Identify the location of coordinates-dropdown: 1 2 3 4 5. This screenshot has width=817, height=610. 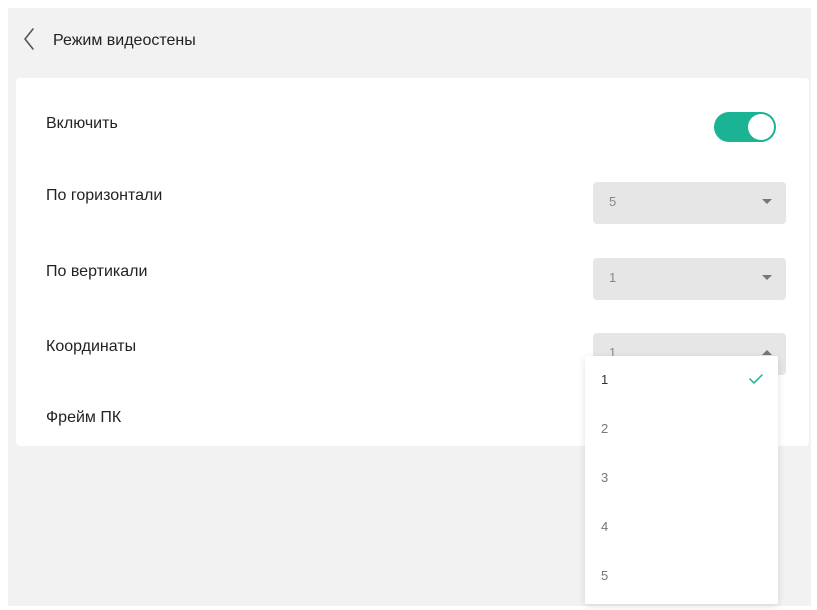
(681, 480).